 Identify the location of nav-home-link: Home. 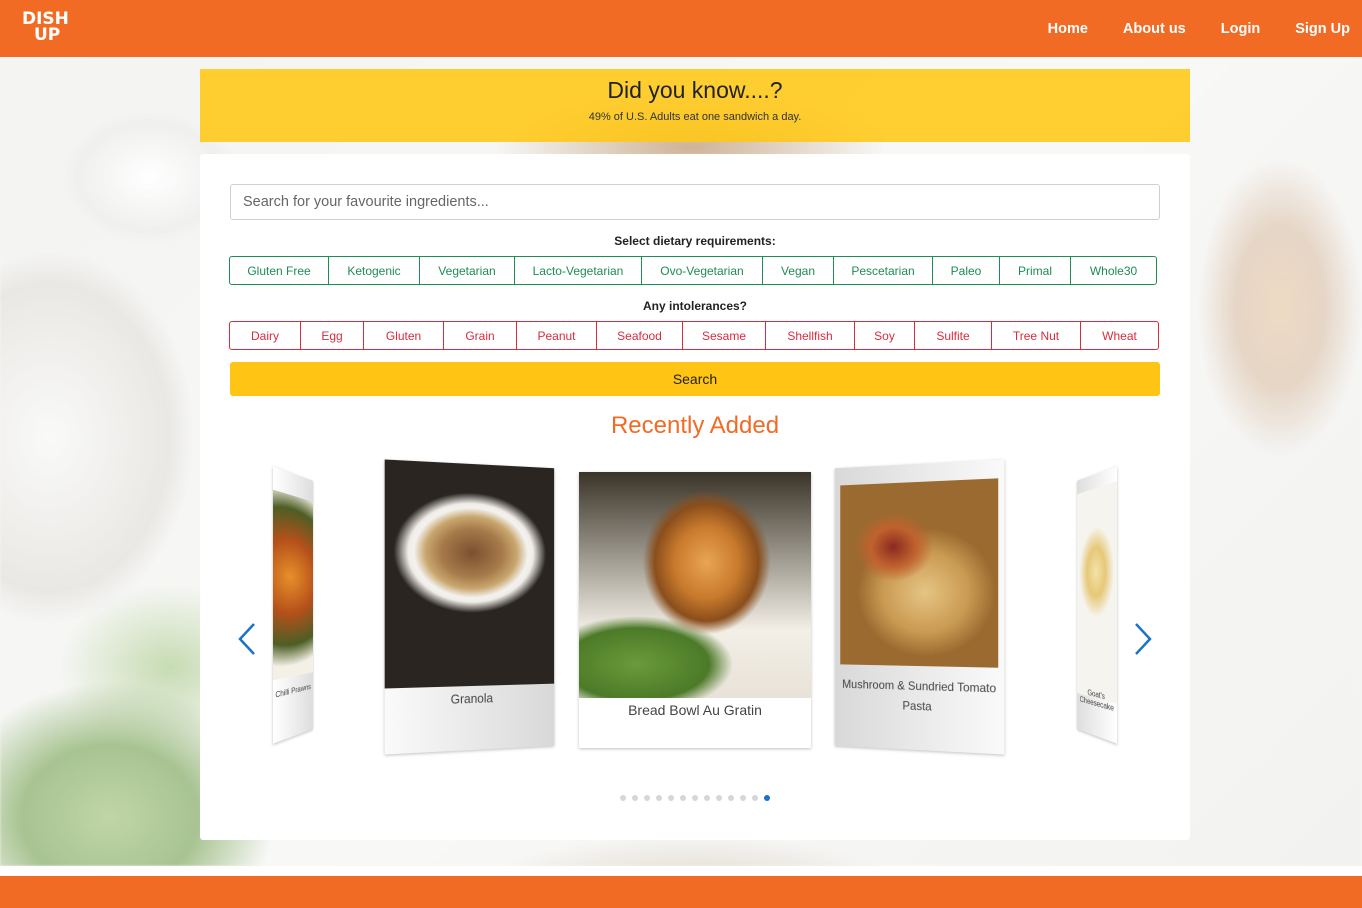
(1068, 29).